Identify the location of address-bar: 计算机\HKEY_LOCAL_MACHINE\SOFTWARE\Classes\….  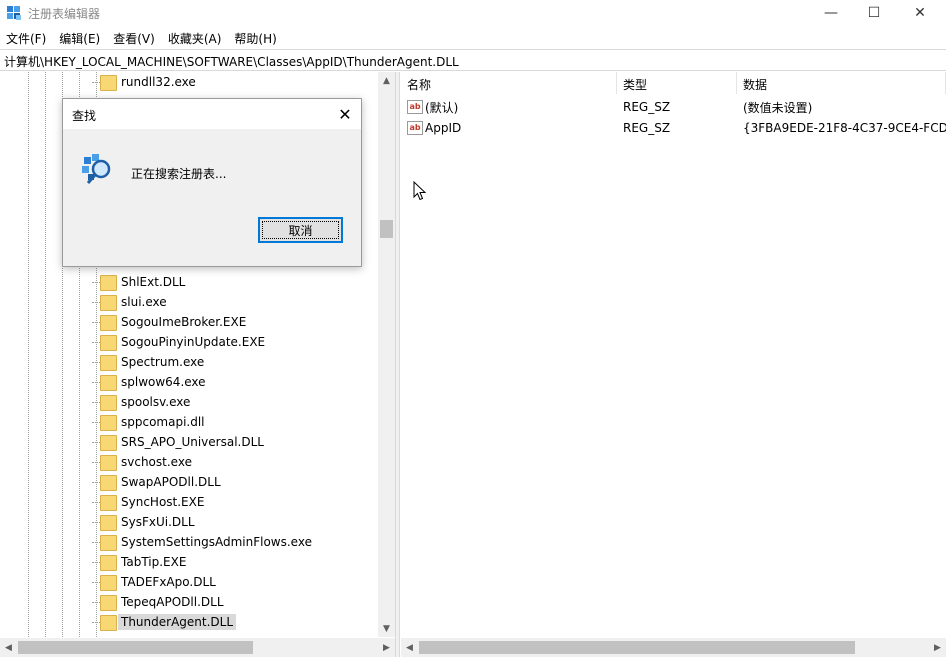
(473, 60).